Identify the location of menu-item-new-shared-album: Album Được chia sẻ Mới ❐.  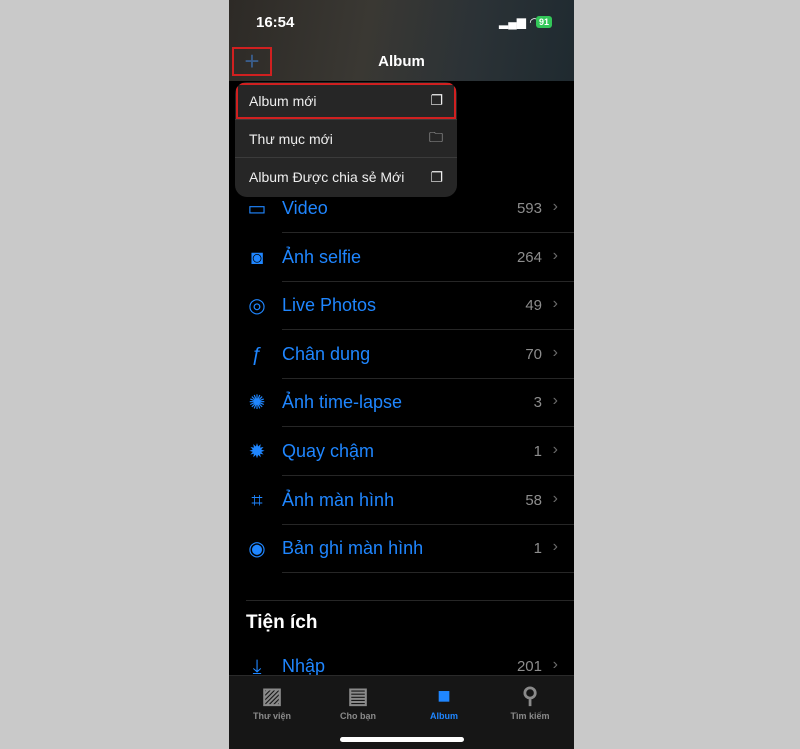
(346, 177).